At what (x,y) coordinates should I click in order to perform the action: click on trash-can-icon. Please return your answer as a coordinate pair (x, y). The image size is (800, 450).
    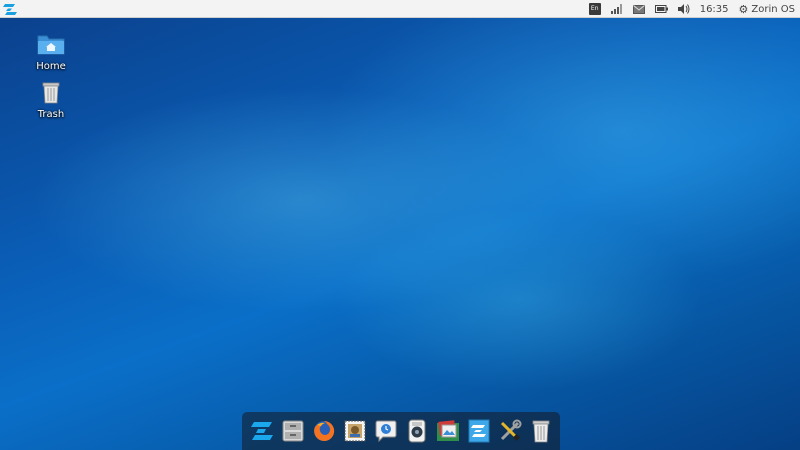
    Looking at the image, I should click on (540, 431).